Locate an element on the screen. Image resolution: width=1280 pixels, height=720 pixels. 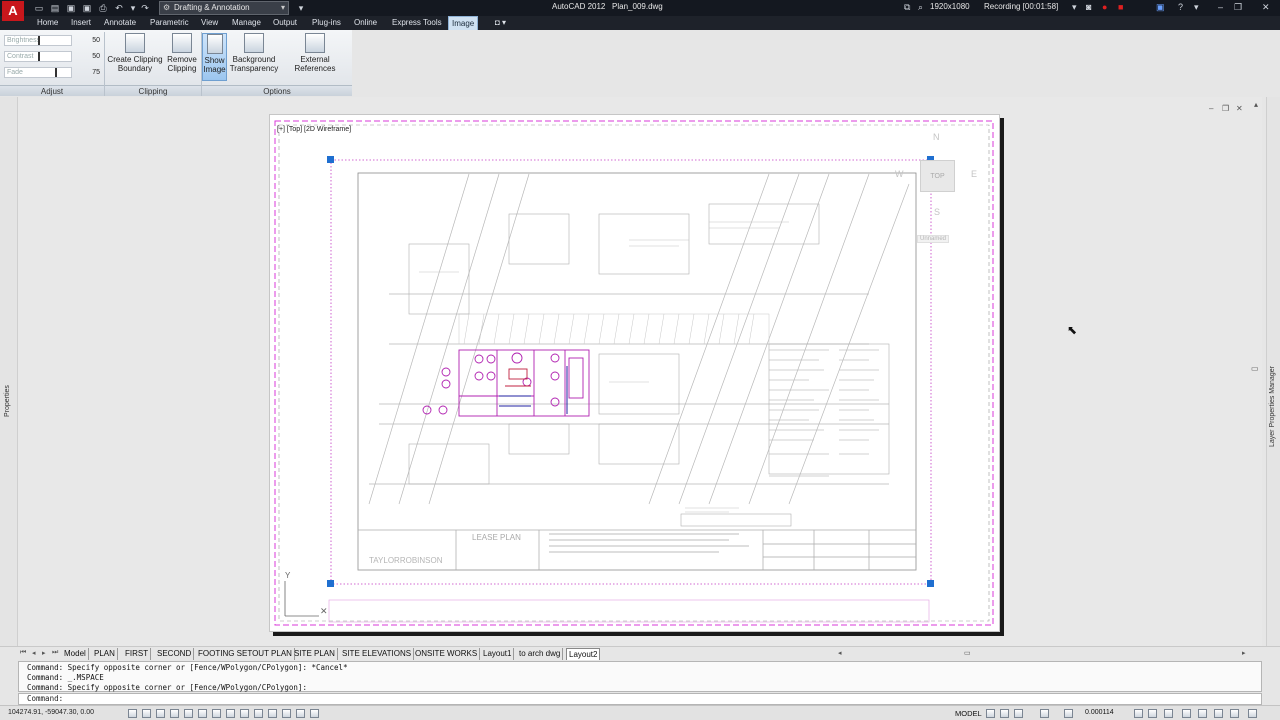
tab-annotate: Annotate is located at coordinates (120, 23).